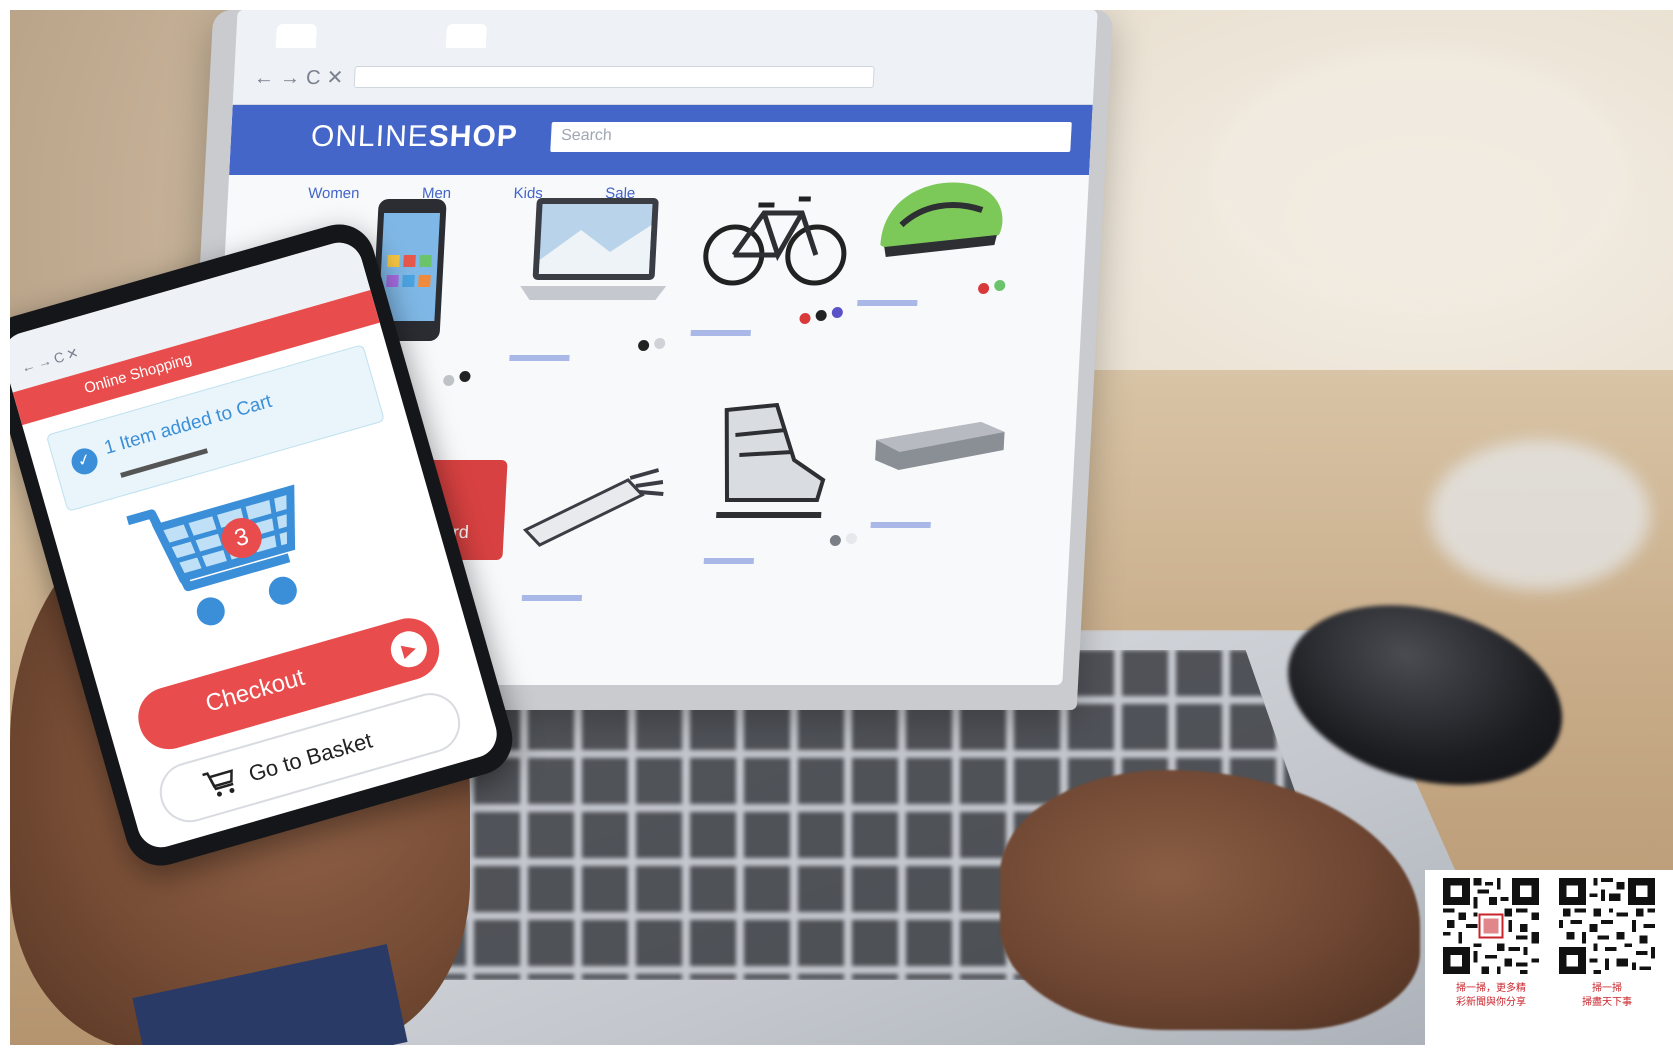 This screenshot has width=1673, height=1049. I want to click on router-icon, so click(940, 446).